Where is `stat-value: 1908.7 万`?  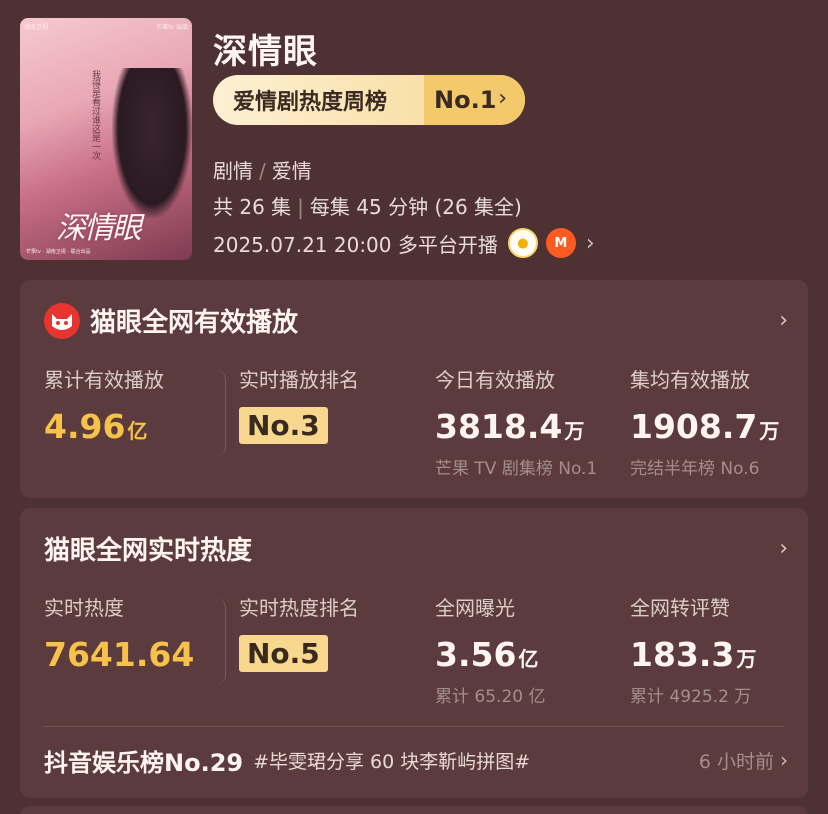
stat-value: 1908.7 万 is located at coordinates (705, 426).